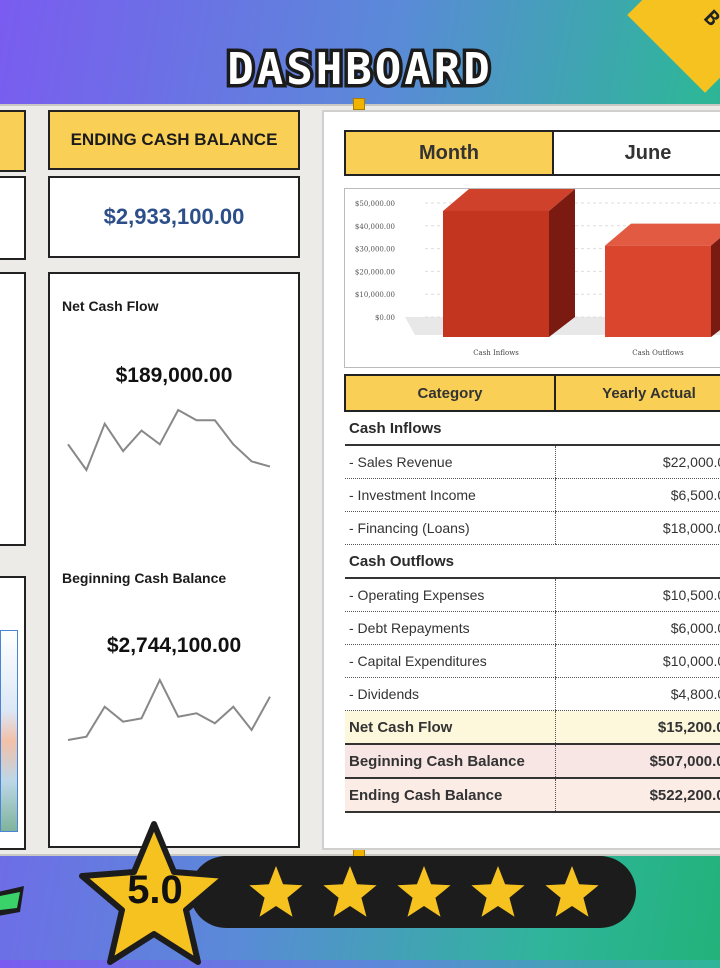  Describe the element at coordinates (174, 645) in the screenshot. I see `beginning-balance-value: $2,744,100.00` at that location.